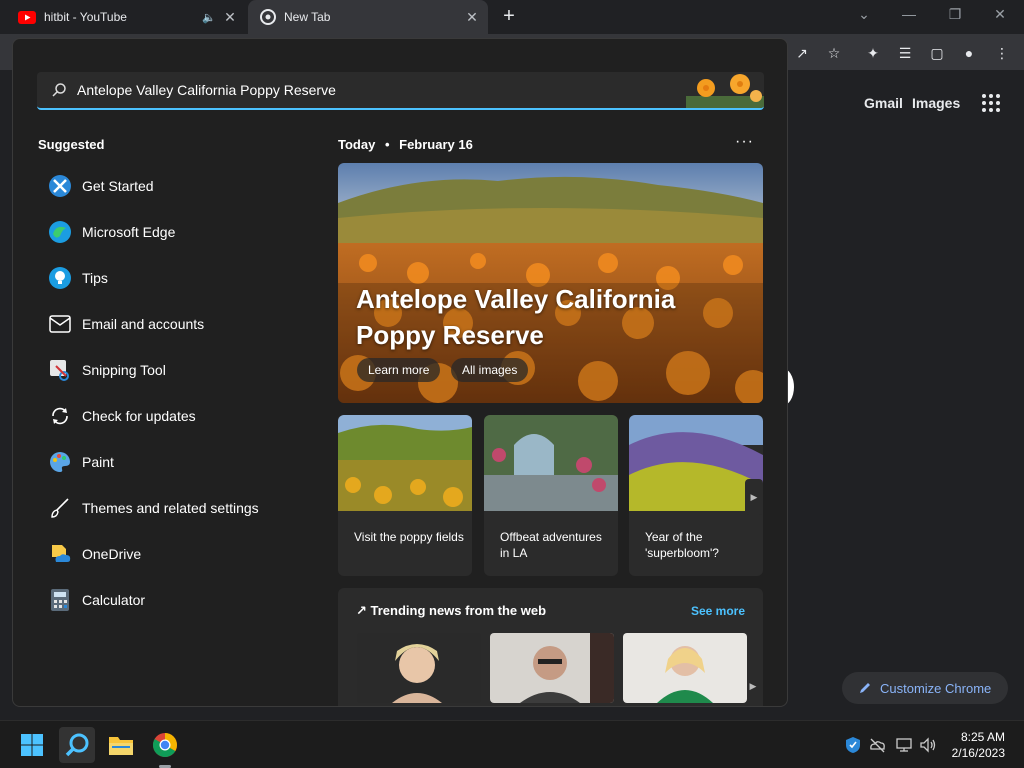  What do you see at coordinates (936, 688) in the screenshot?
I see `customize-chrome-label: Customize Chrome` at bounding box center [936, 688].